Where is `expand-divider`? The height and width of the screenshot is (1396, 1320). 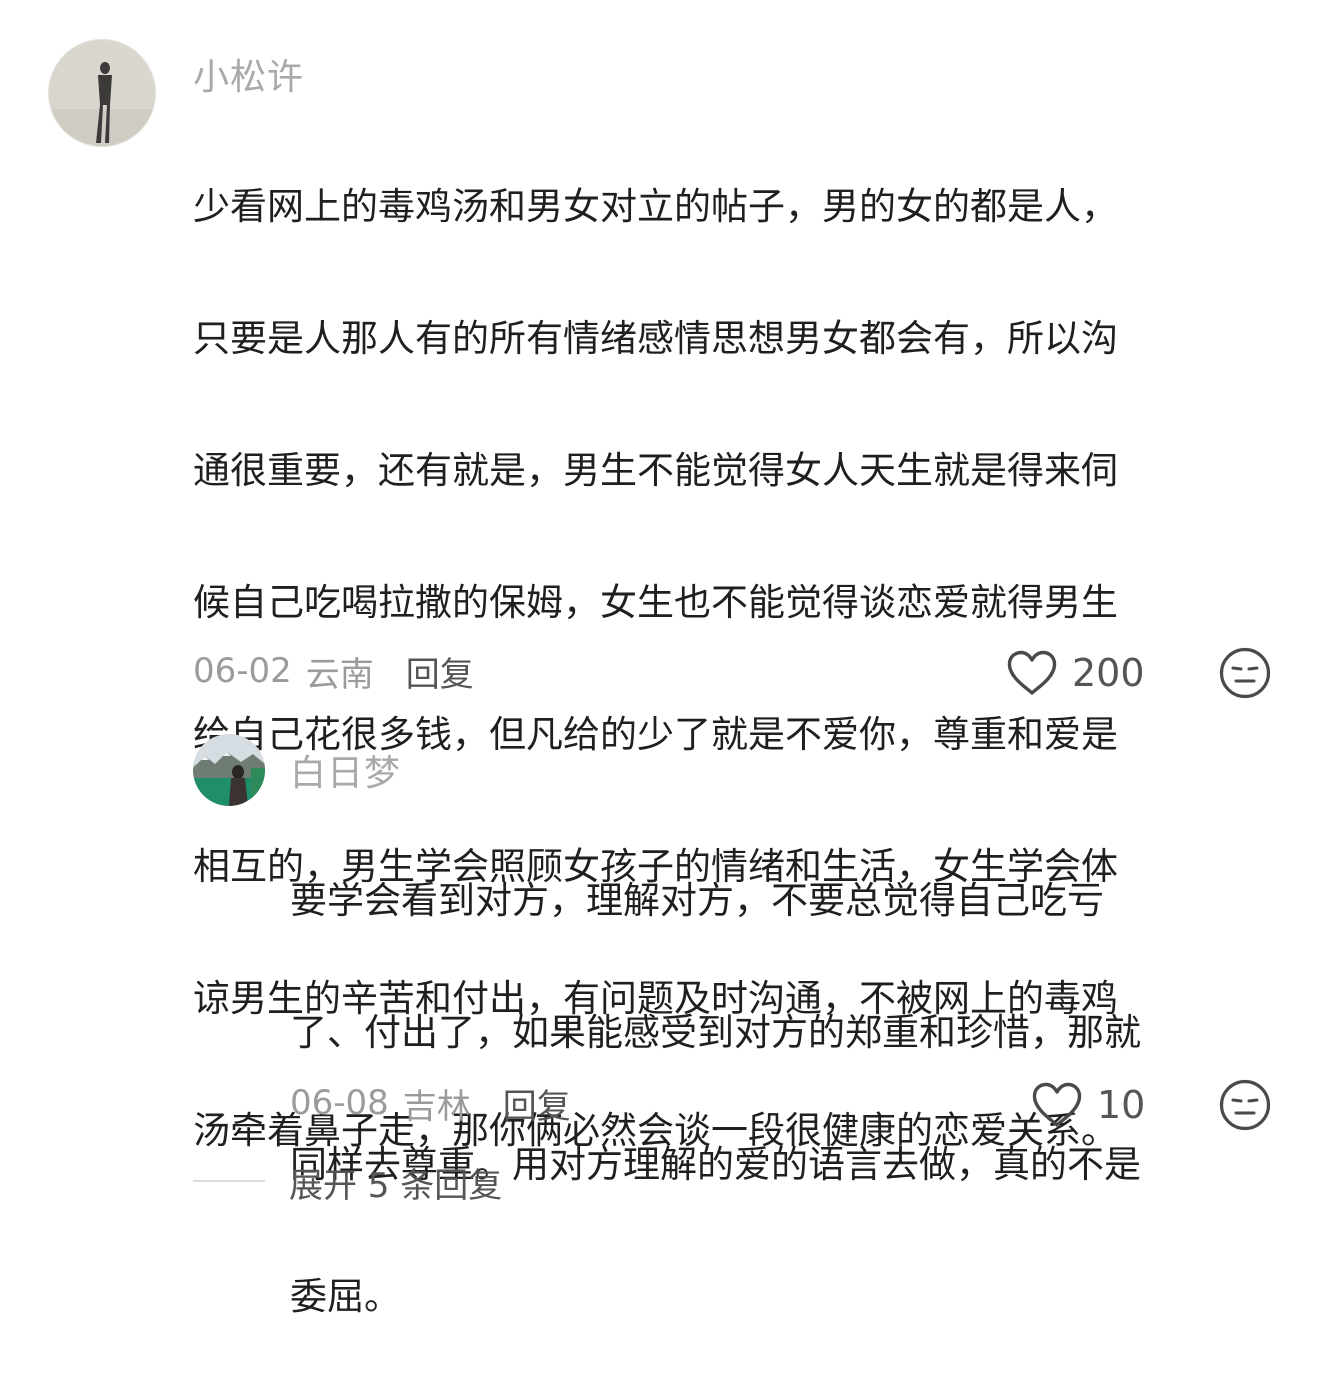 expand-divider is located at coordinates (229, 1181).